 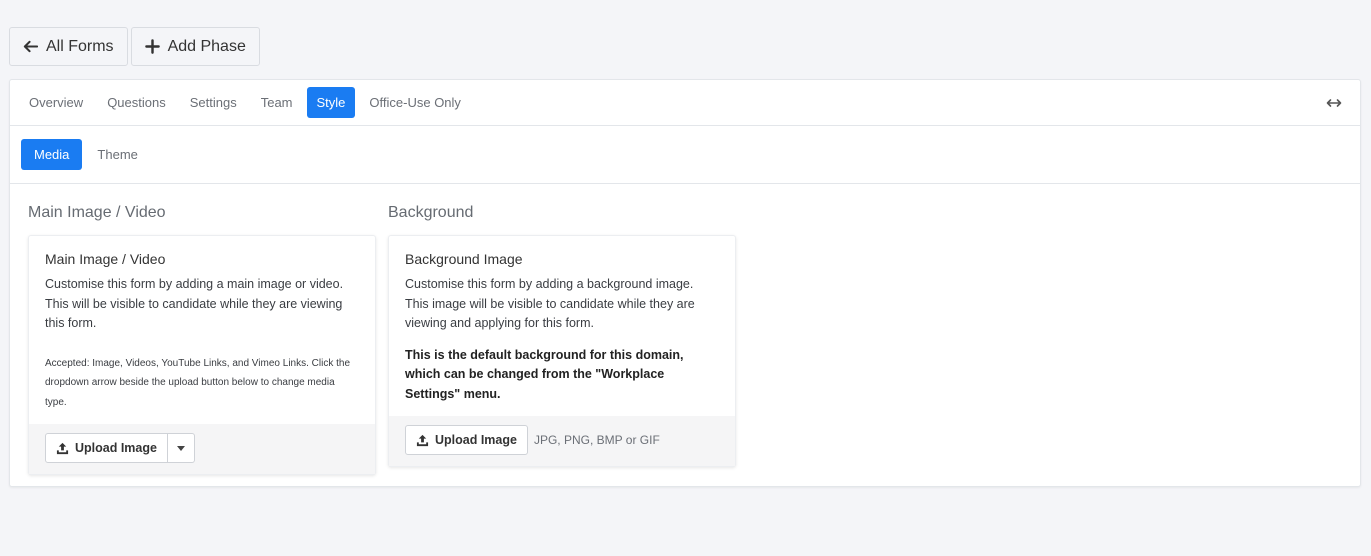 I want to click on arrow-left-icon, so click(x=30, y=46).